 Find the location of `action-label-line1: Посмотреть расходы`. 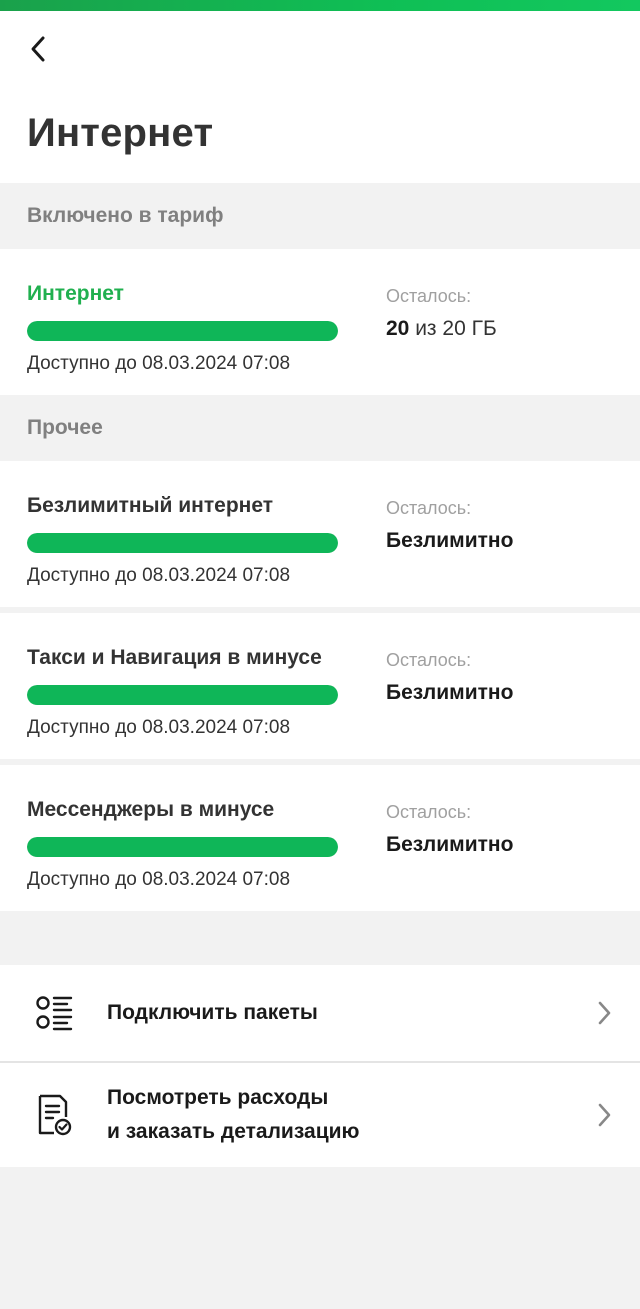

action-label-line1: Посмотреть расходы is located at coordinates (218, 1097).